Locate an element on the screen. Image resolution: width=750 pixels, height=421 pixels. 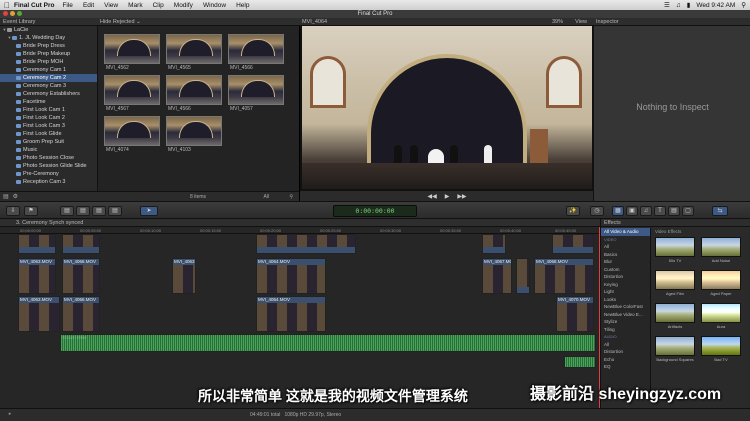
effects-category: Light is located at coordinates (625, 292).